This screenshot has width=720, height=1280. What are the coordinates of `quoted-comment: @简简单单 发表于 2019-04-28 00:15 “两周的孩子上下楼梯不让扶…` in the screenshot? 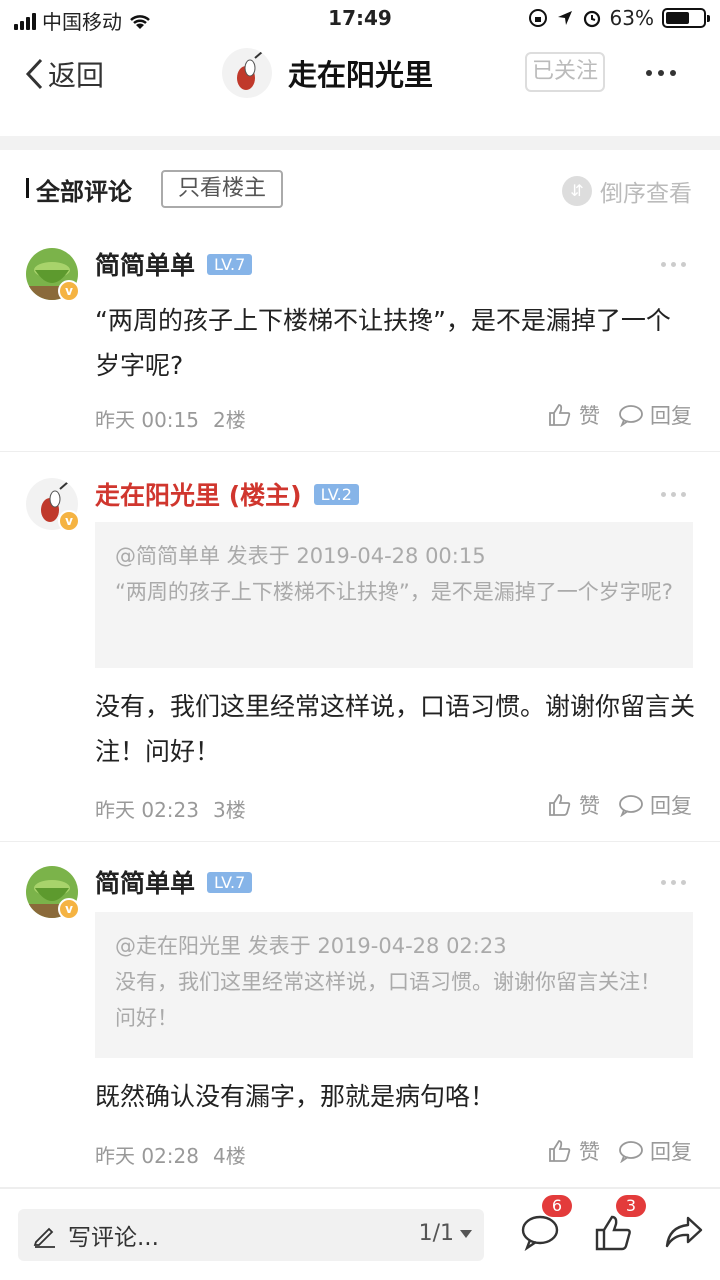 It's located at (394, 595).